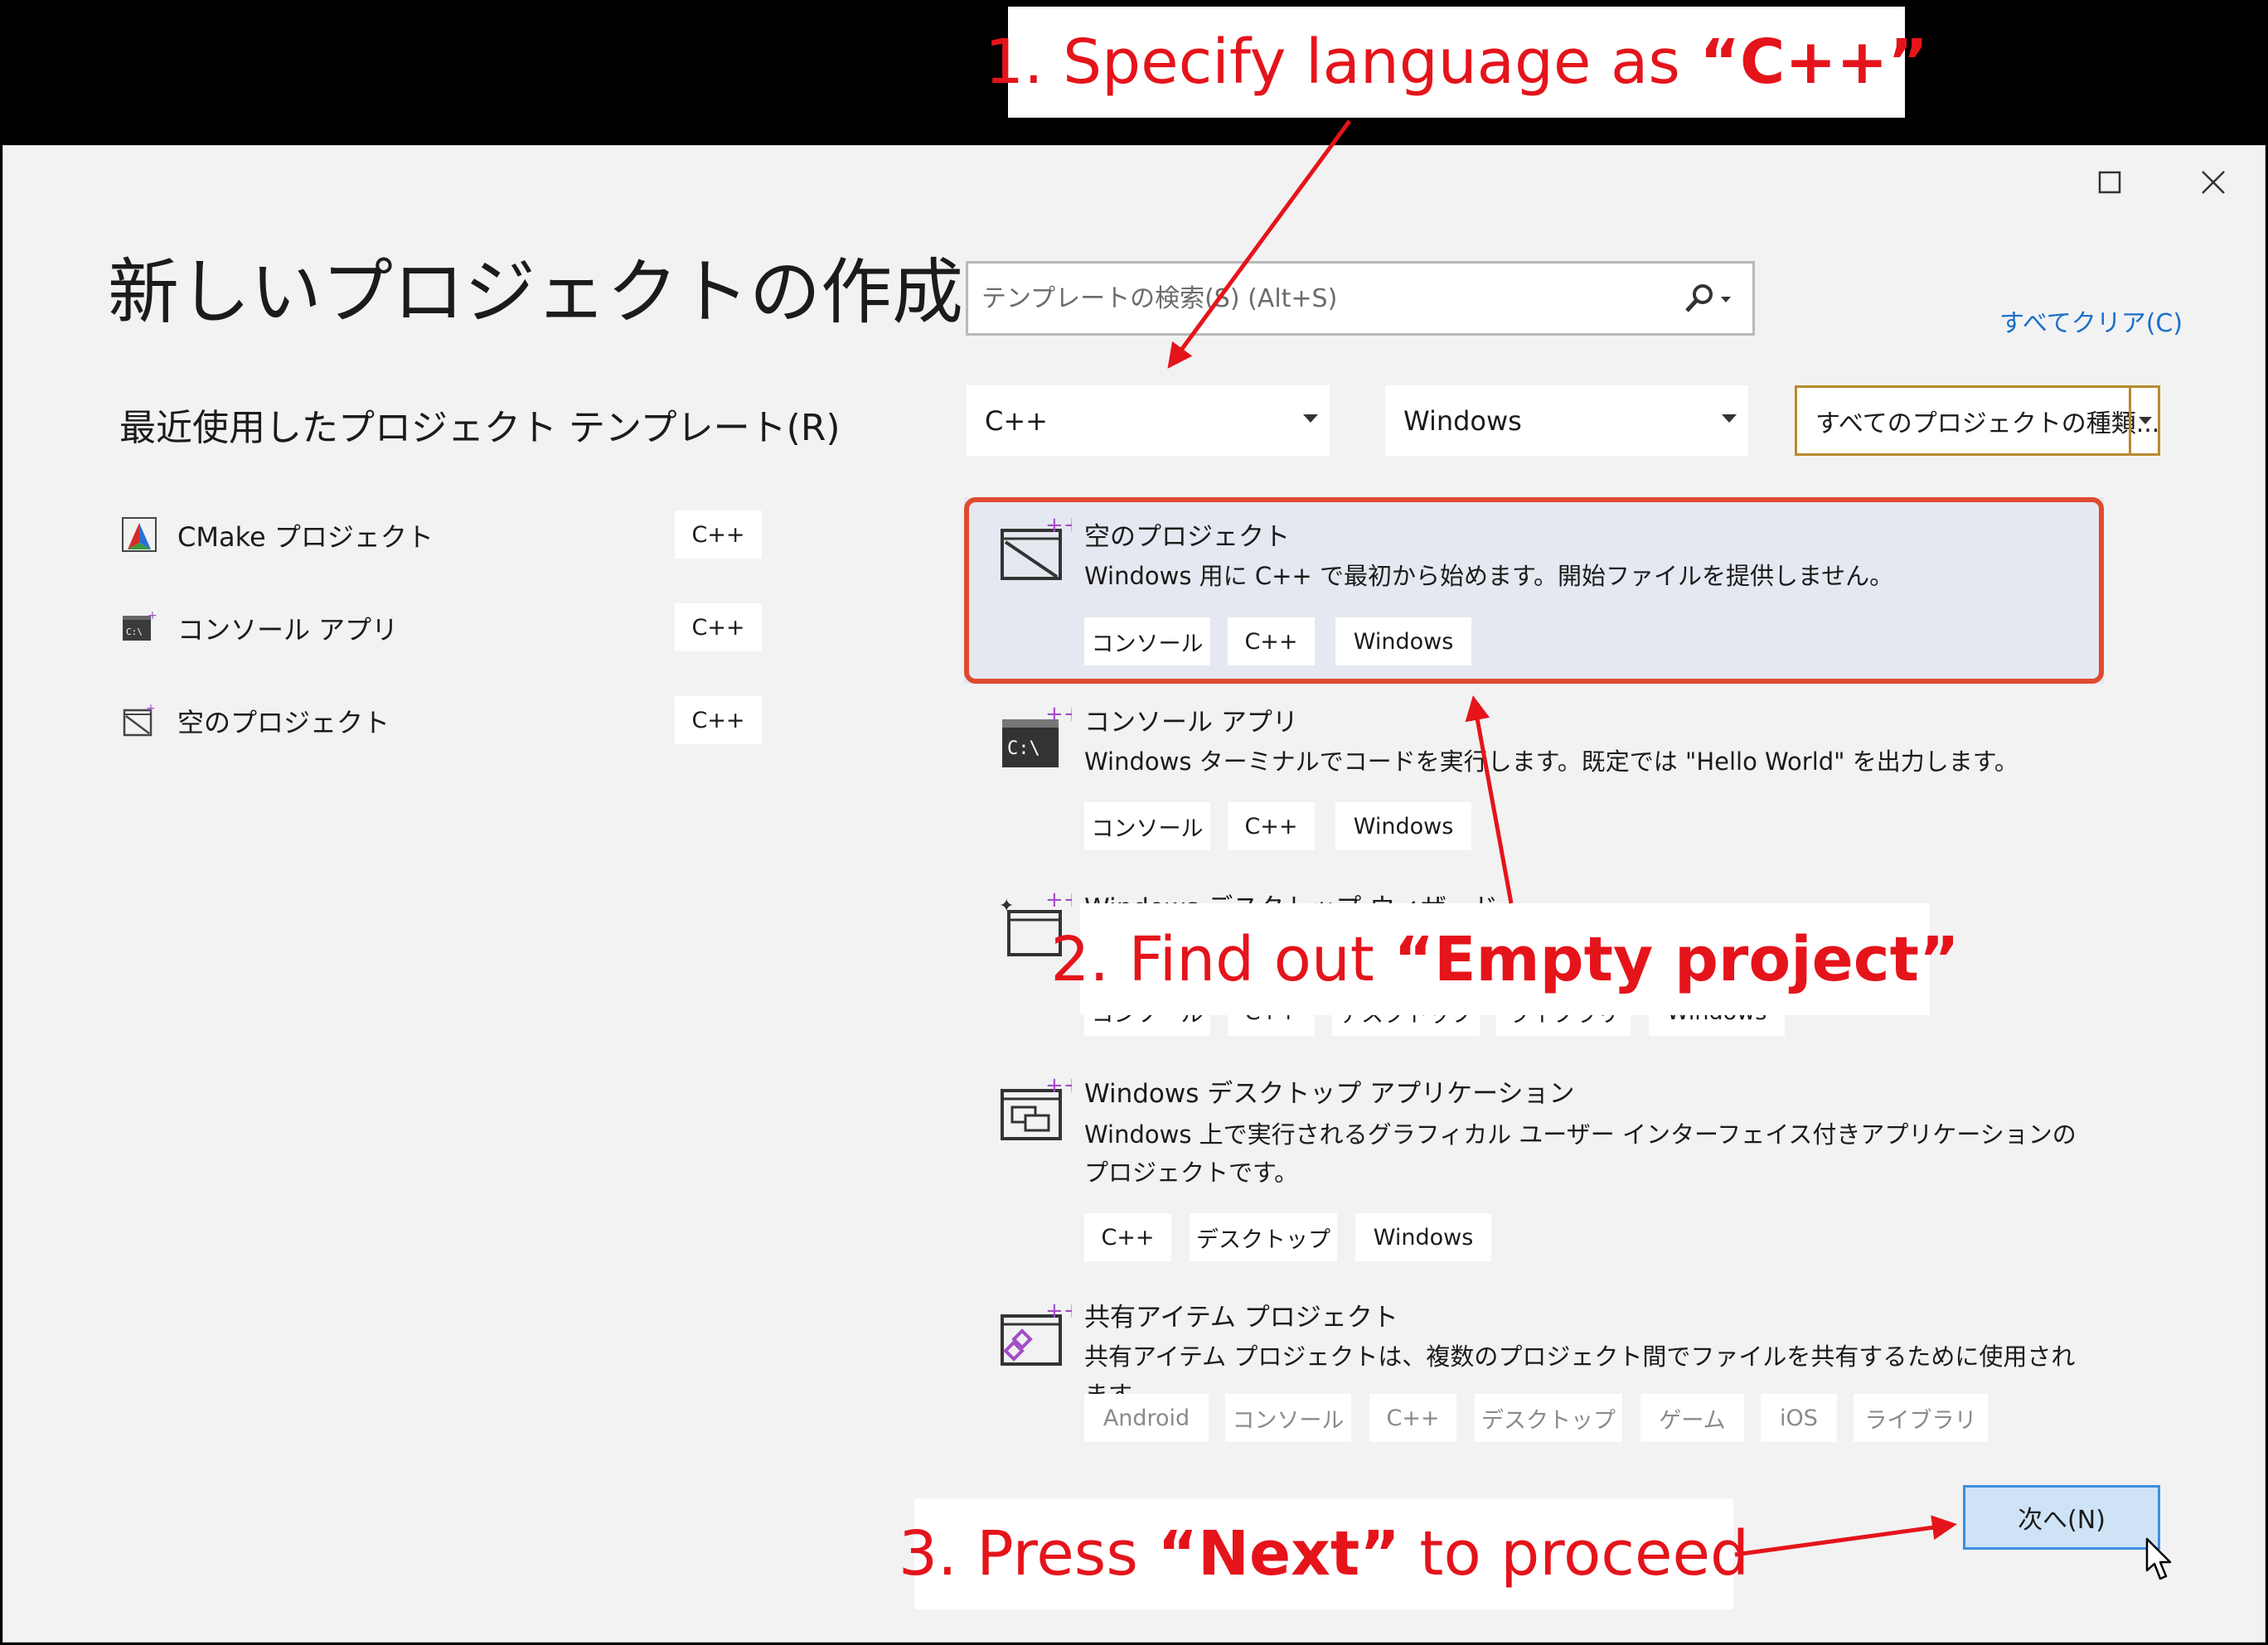 Image resolution: width=2268 pixels, height=1645 pixels. I want to click on annotation-emphasis: “C++”, so click(1813, 62).